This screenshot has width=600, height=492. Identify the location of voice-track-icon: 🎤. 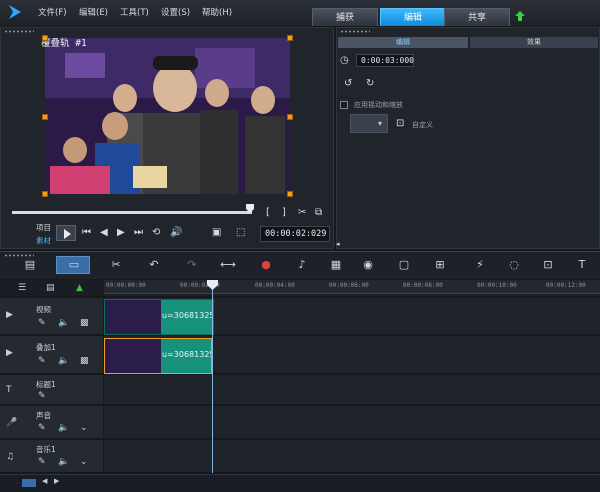
(12, 423).